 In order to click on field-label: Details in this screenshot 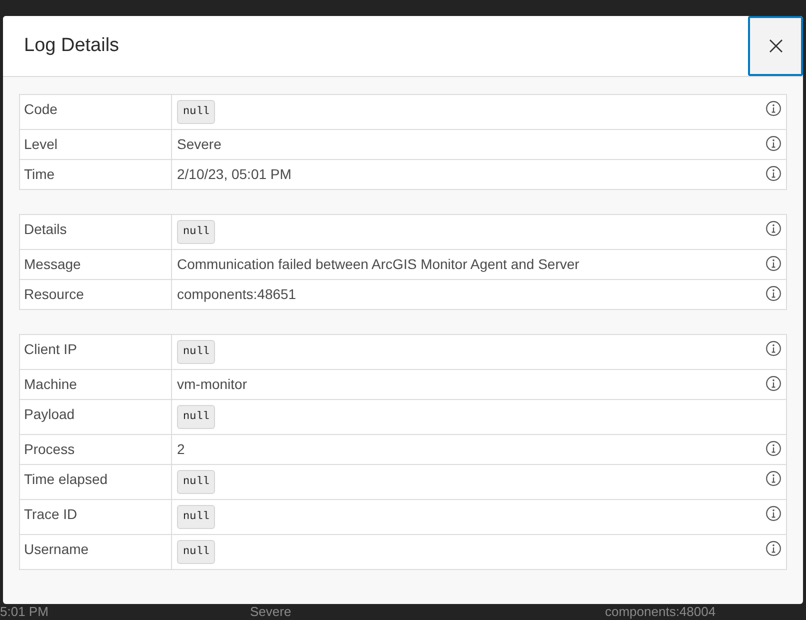, I will do `click(45, 229)`.